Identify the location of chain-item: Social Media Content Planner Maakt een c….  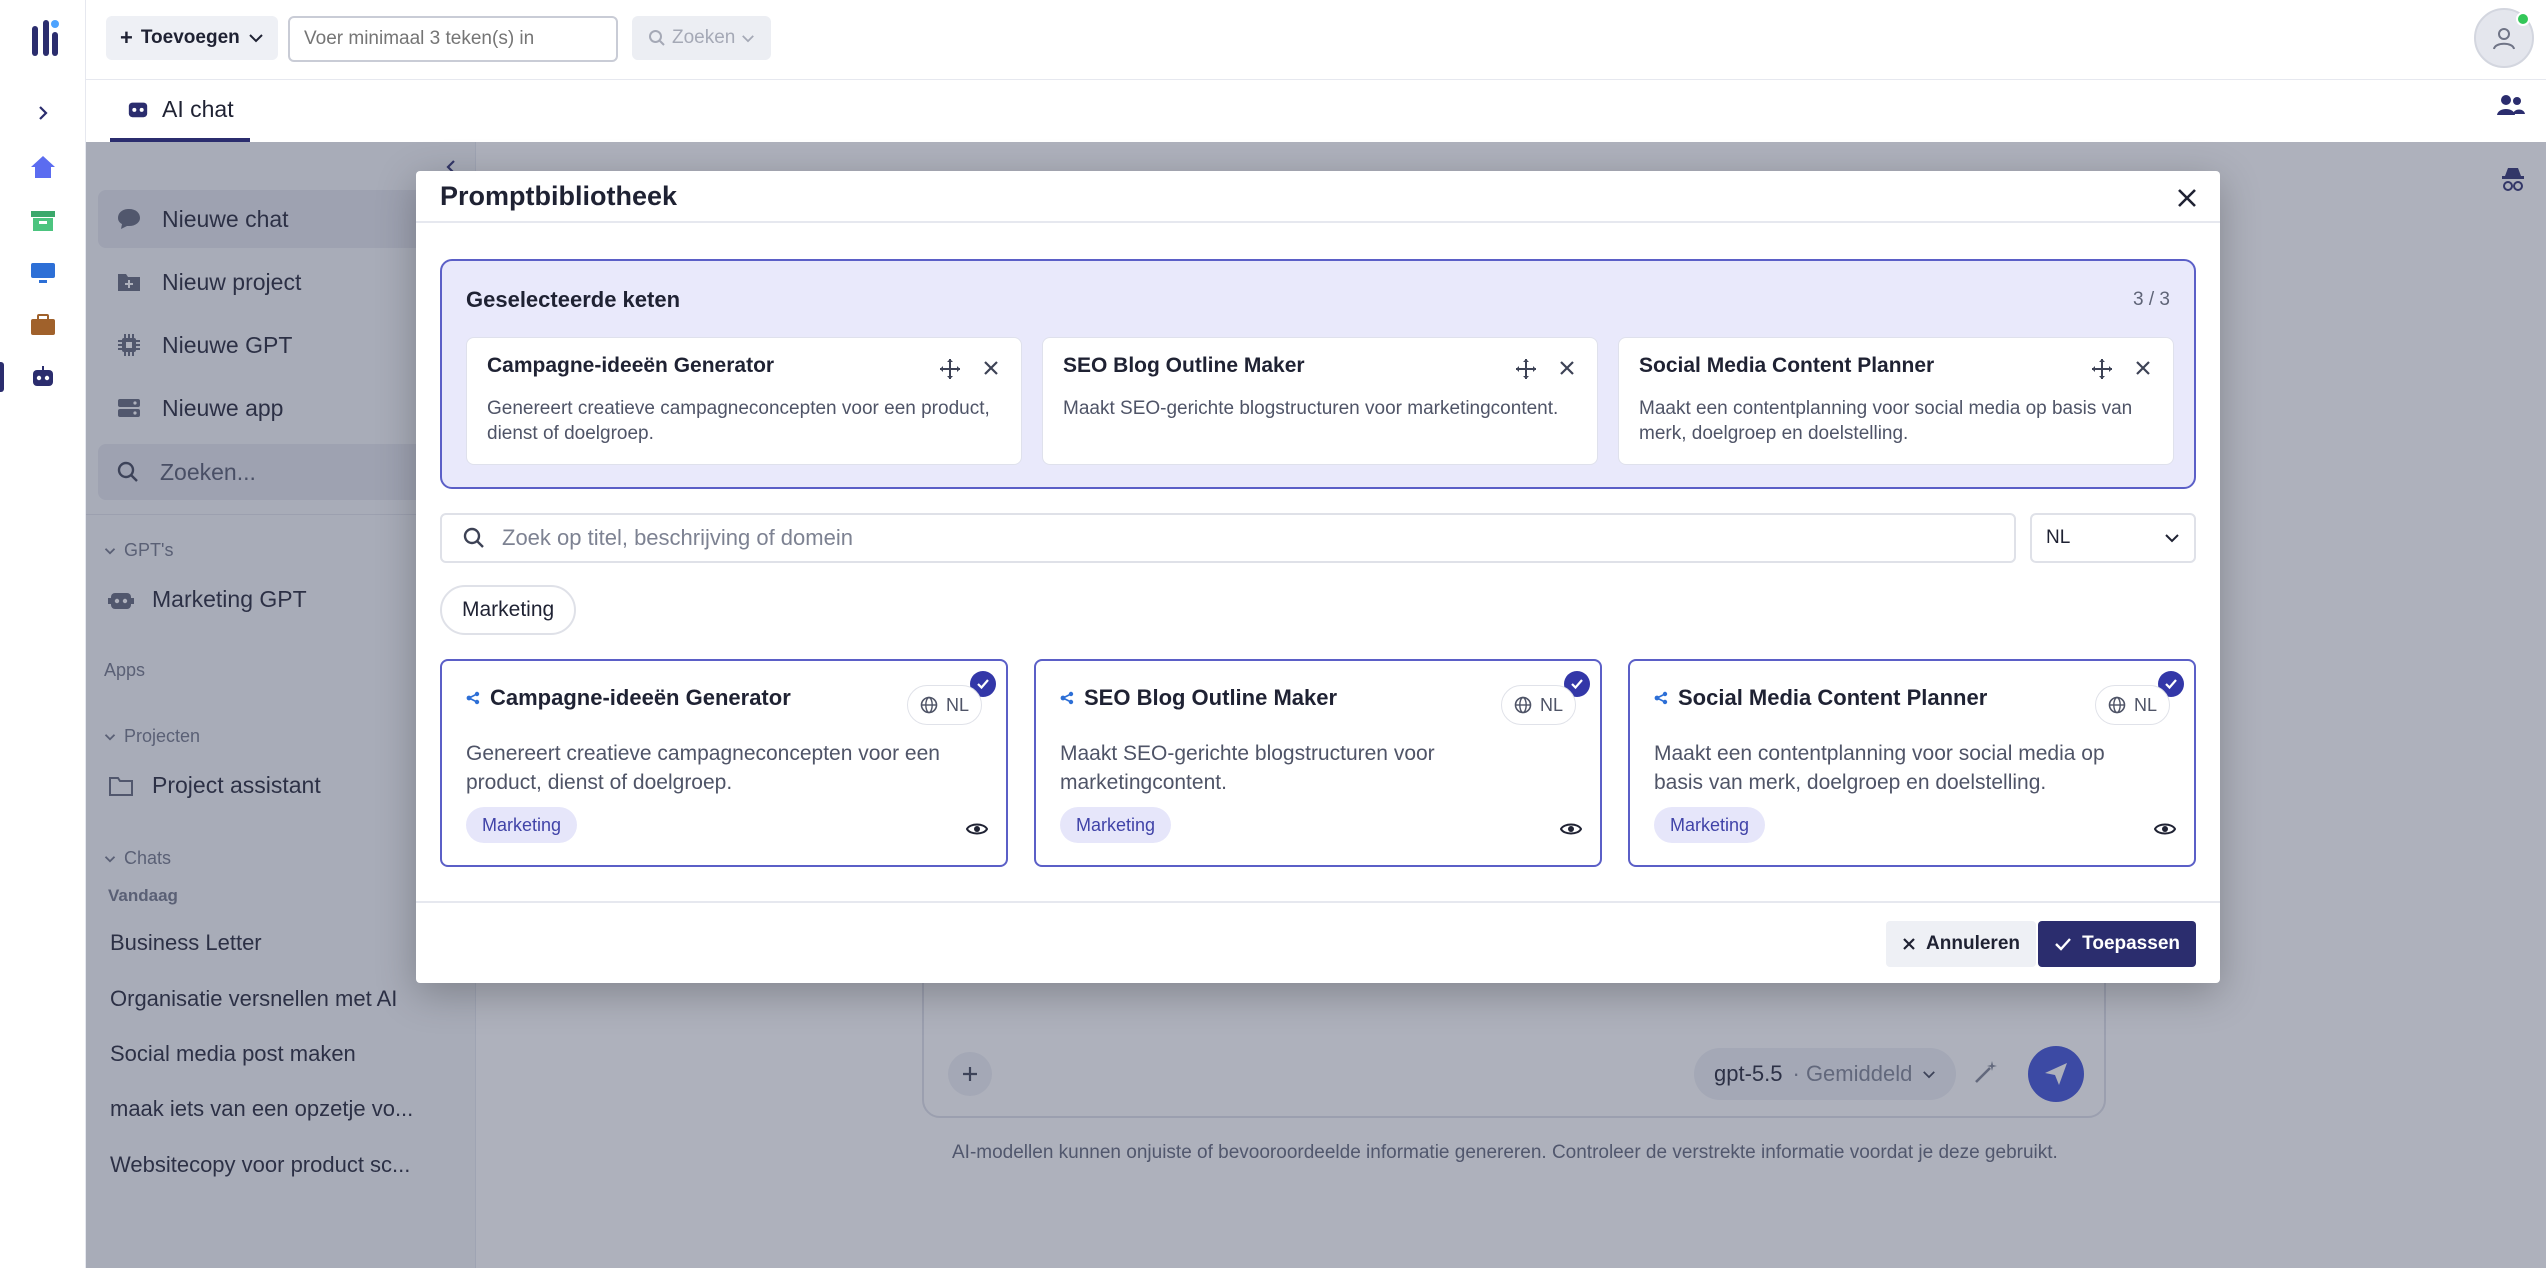
(1896, 401).